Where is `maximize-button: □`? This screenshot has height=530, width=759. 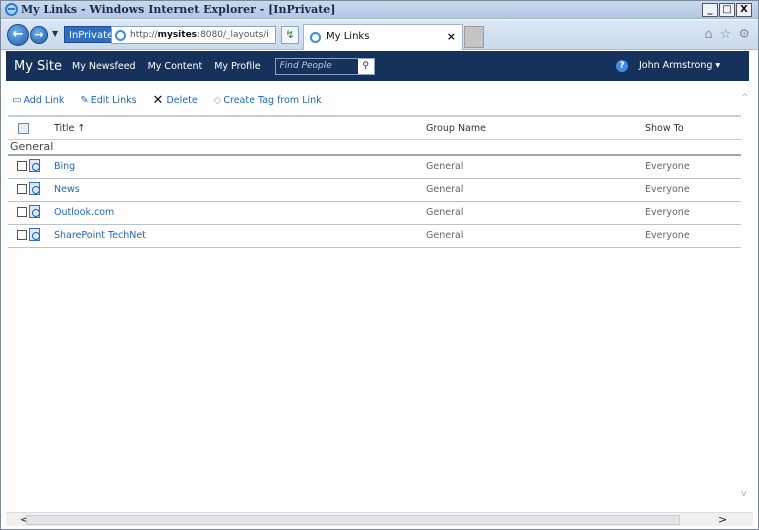 maximize-button: □ is located at coordinates (727, 10).